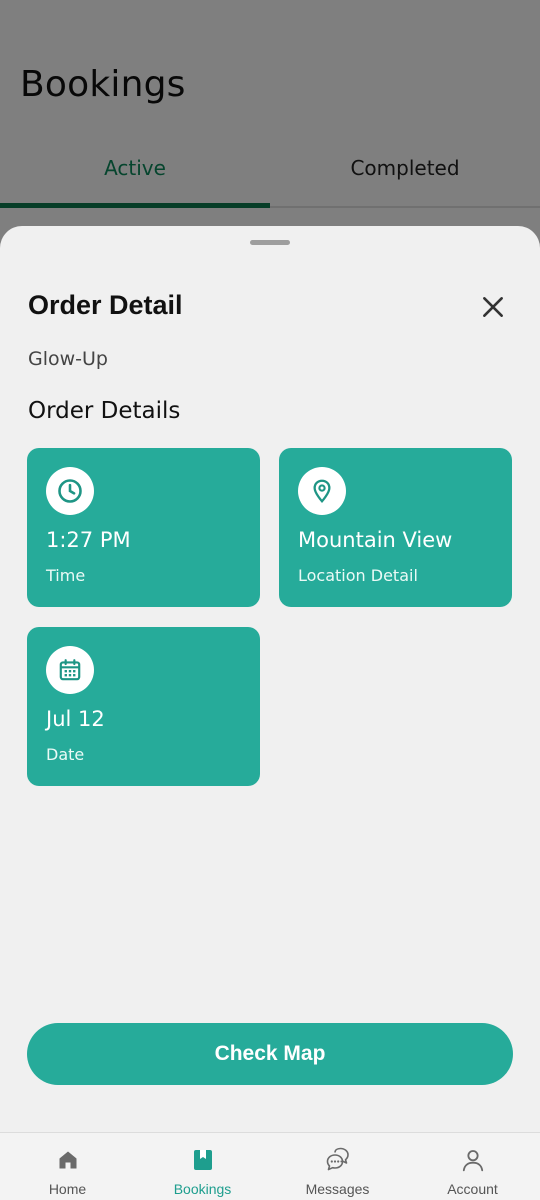 This screenshot has width=540, height=1200. I want to click on nav-item-bookings: Bookings, so click(202, 1166).